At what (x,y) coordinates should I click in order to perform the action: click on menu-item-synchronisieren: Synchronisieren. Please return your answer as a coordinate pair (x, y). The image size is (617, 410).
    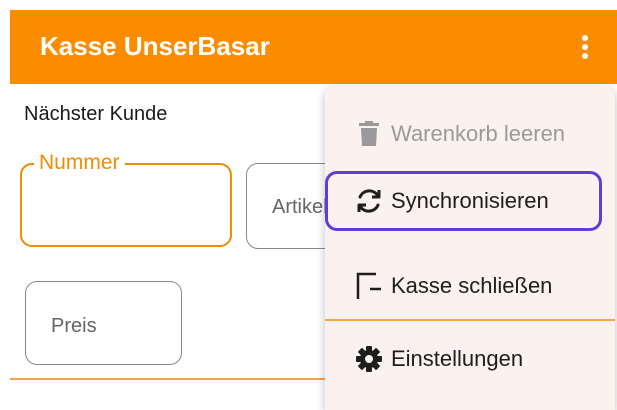
    Looking at the image, I should click on (463, 201).